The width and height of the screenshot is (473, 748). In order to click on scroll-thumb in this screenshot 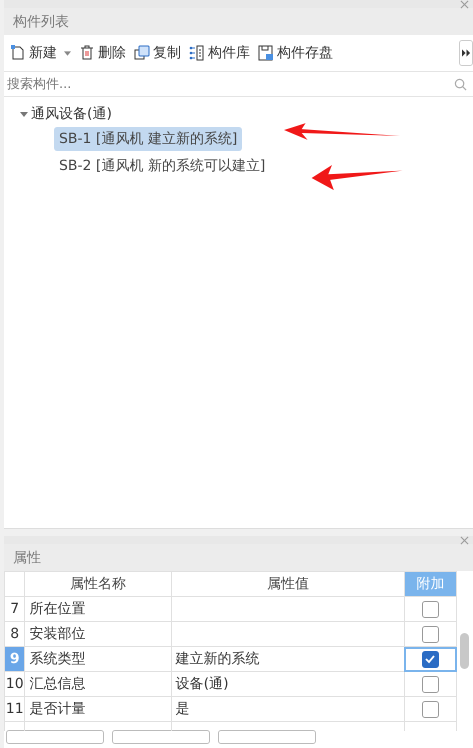, I will do `click(464, 651)`.